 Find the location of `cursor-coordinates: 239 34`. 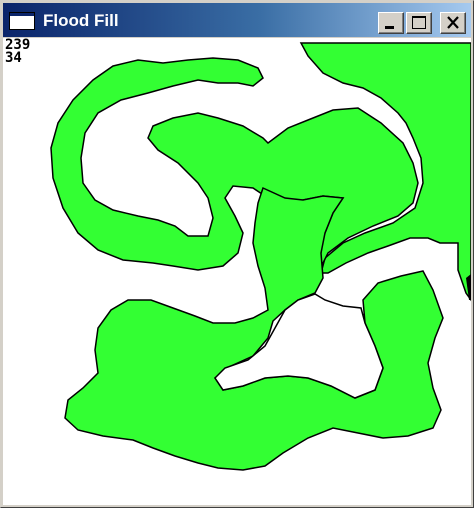

cursor-coordinates: 239 34 is located at coordinates (17, 52).